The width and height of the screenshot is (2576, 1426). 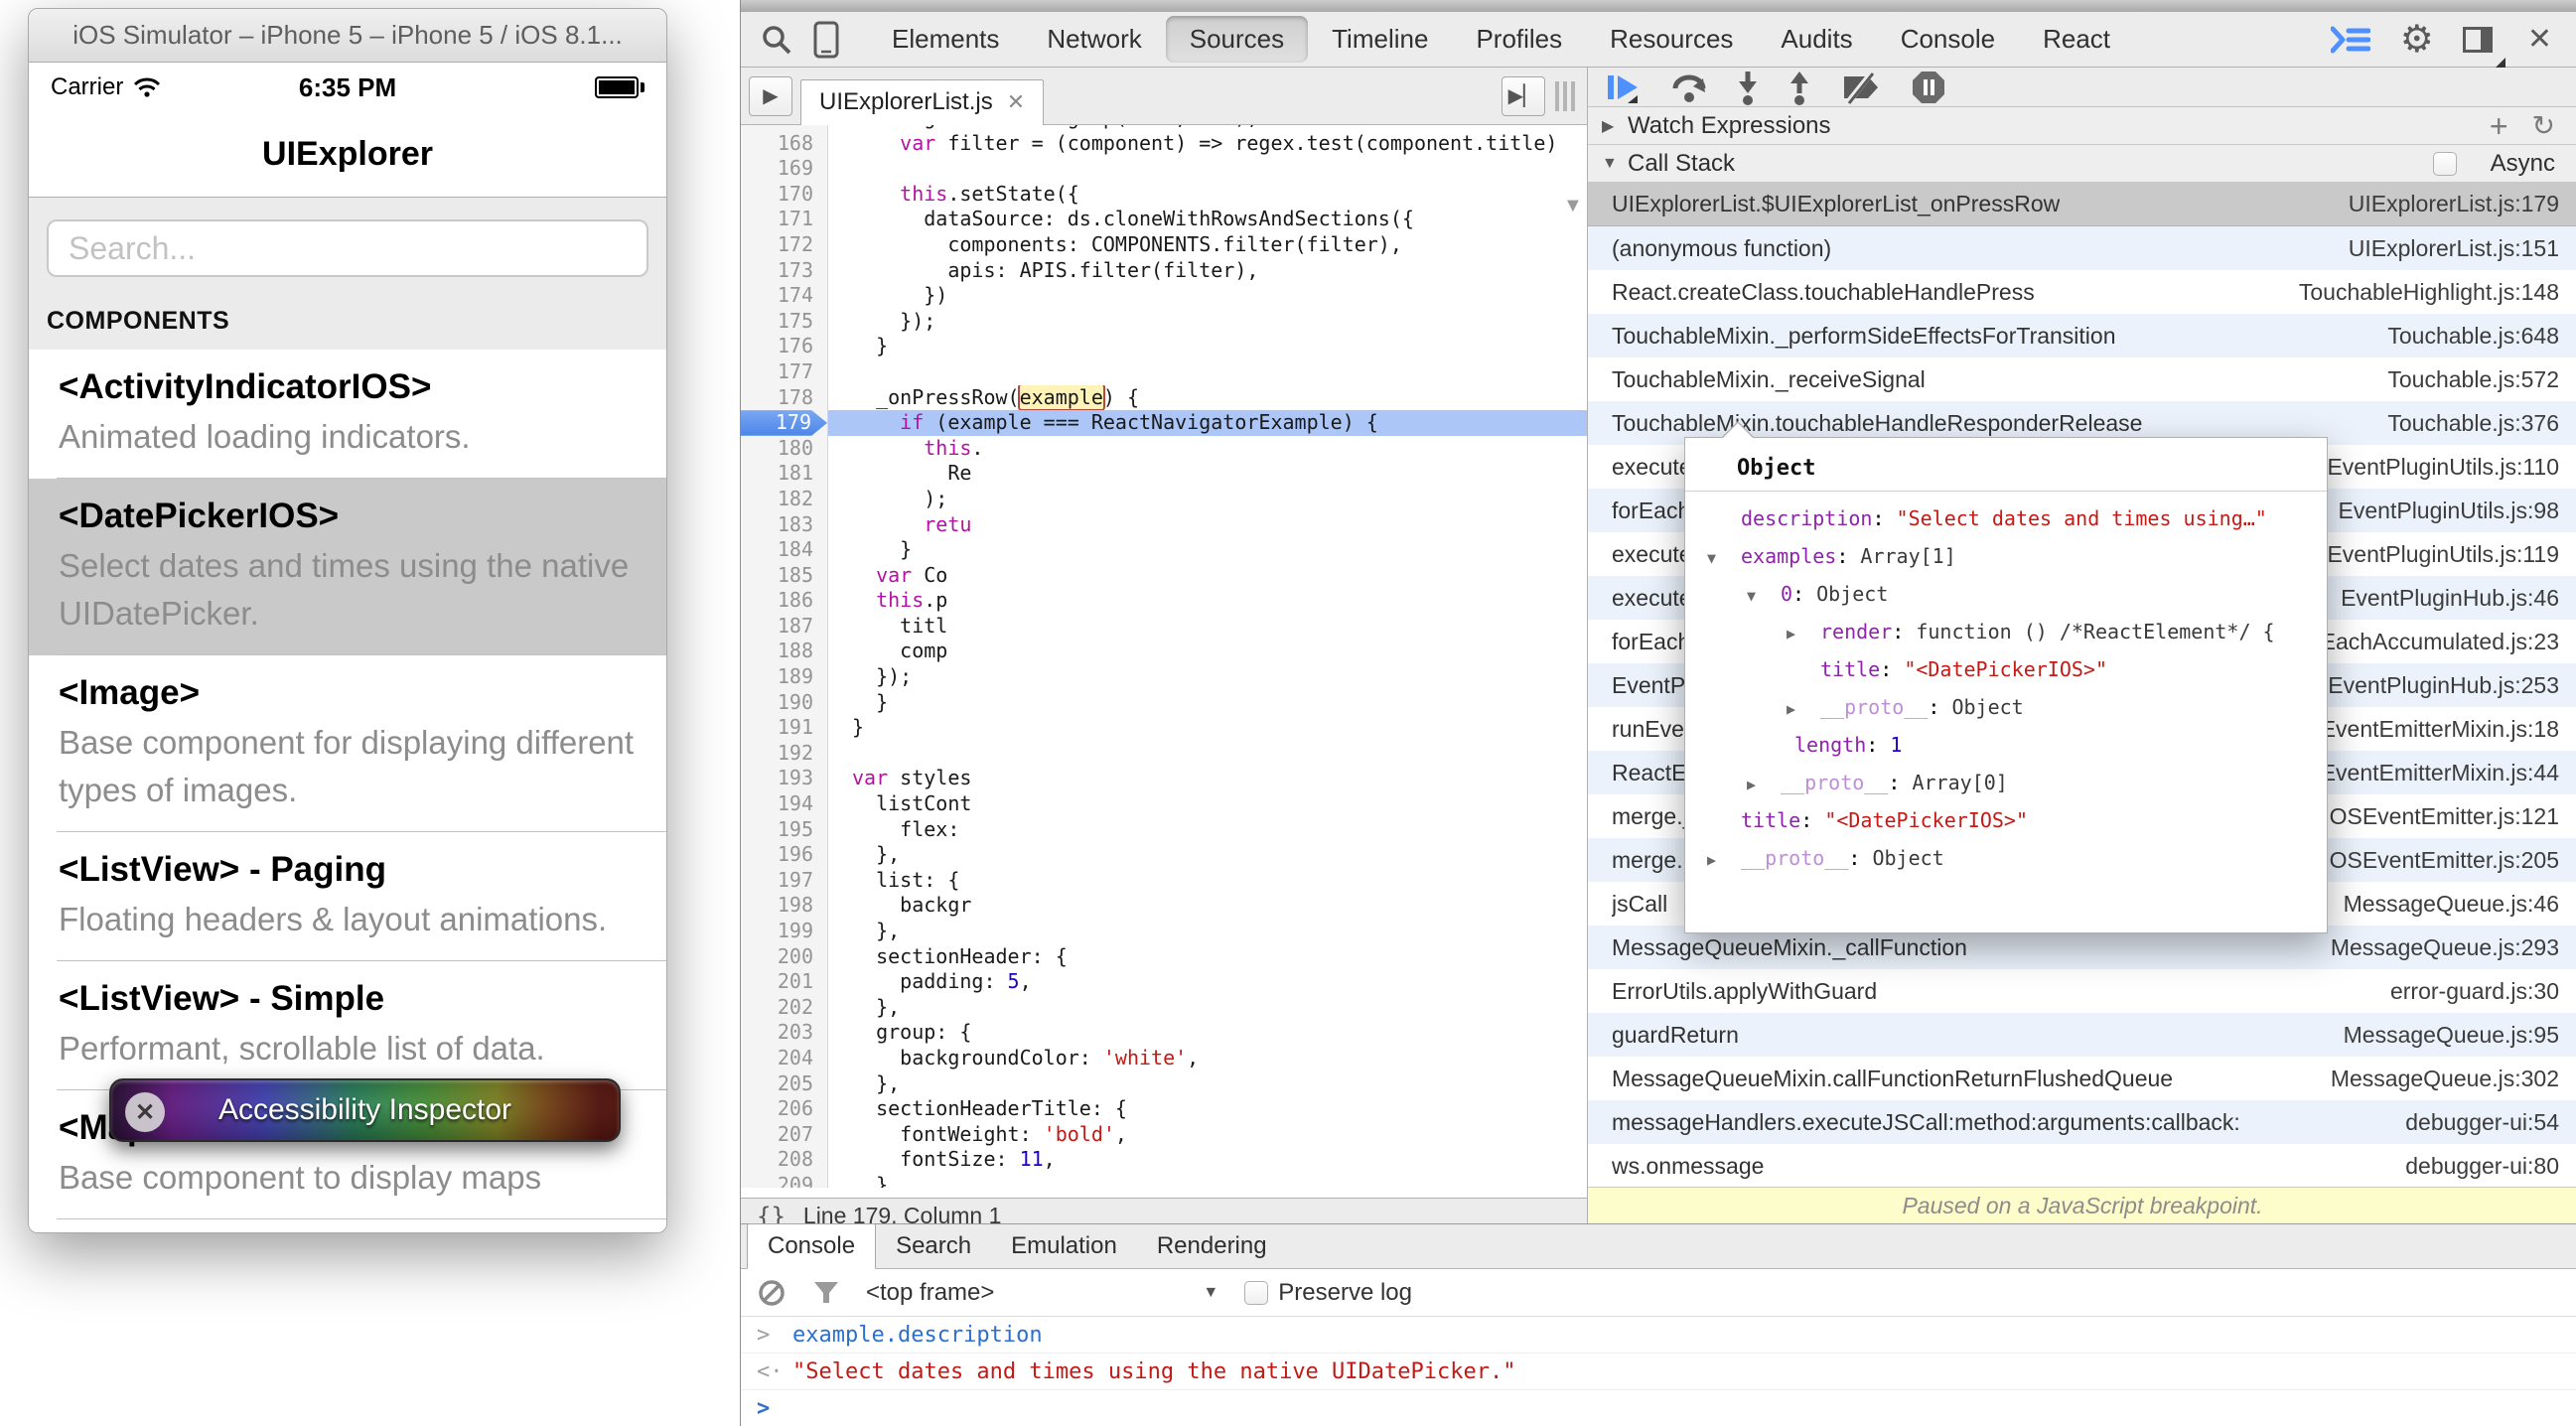 I want to click on line-number: 181, so click(x=784, y=474).